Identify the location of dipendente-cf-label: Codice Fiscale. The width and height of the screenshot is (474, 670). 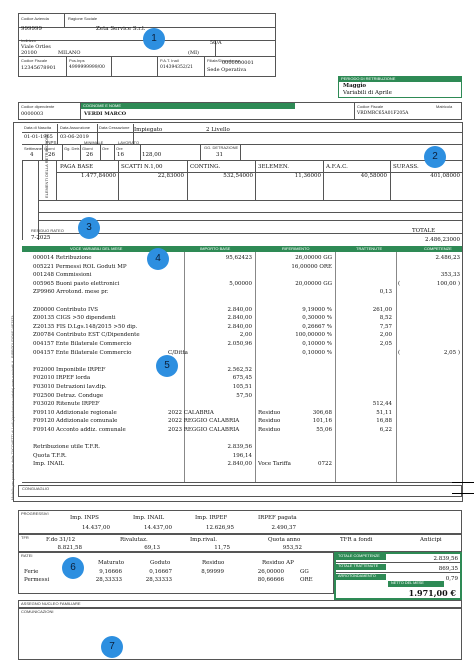
(370, 106).